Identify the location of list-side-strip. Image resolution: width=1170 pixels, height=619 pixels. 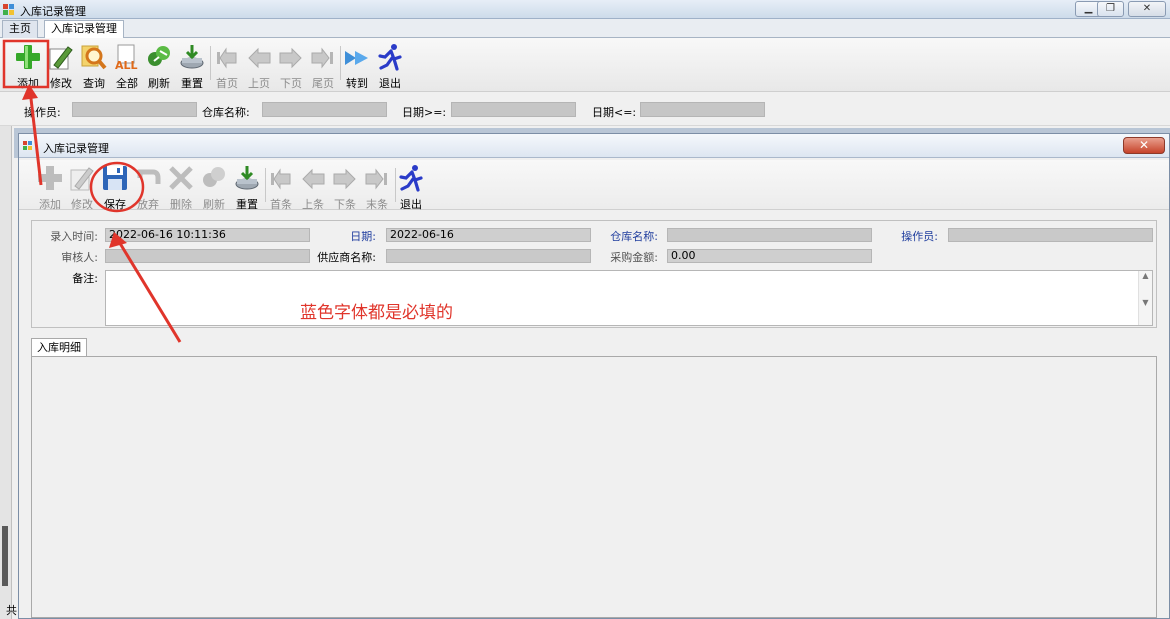
(6, 372).